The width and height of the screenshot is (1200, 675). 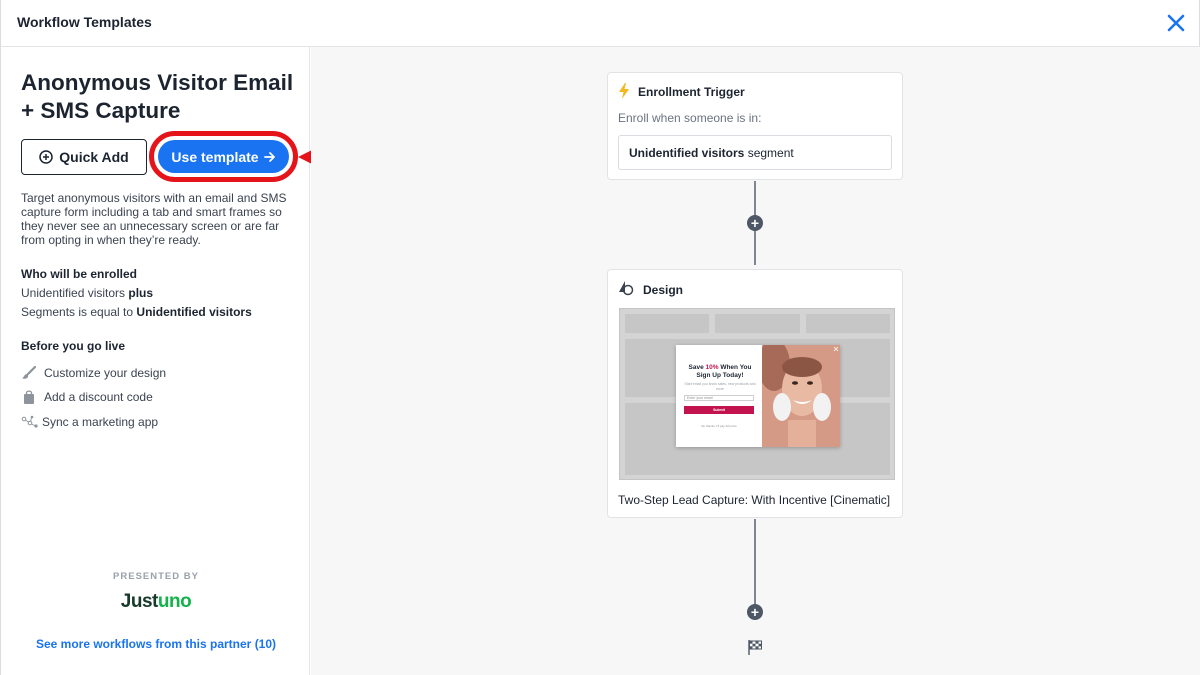 I want to click on lightning-icon, so click(x=624, y=91).